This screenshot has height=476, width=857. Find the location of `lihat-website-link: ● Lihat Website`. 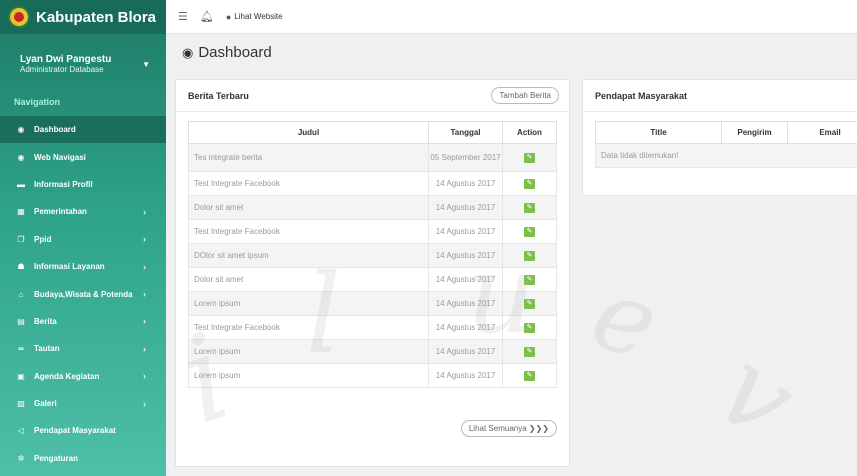

lihat-website-link: ● Lihat Website is located at coordinates (254, 17).